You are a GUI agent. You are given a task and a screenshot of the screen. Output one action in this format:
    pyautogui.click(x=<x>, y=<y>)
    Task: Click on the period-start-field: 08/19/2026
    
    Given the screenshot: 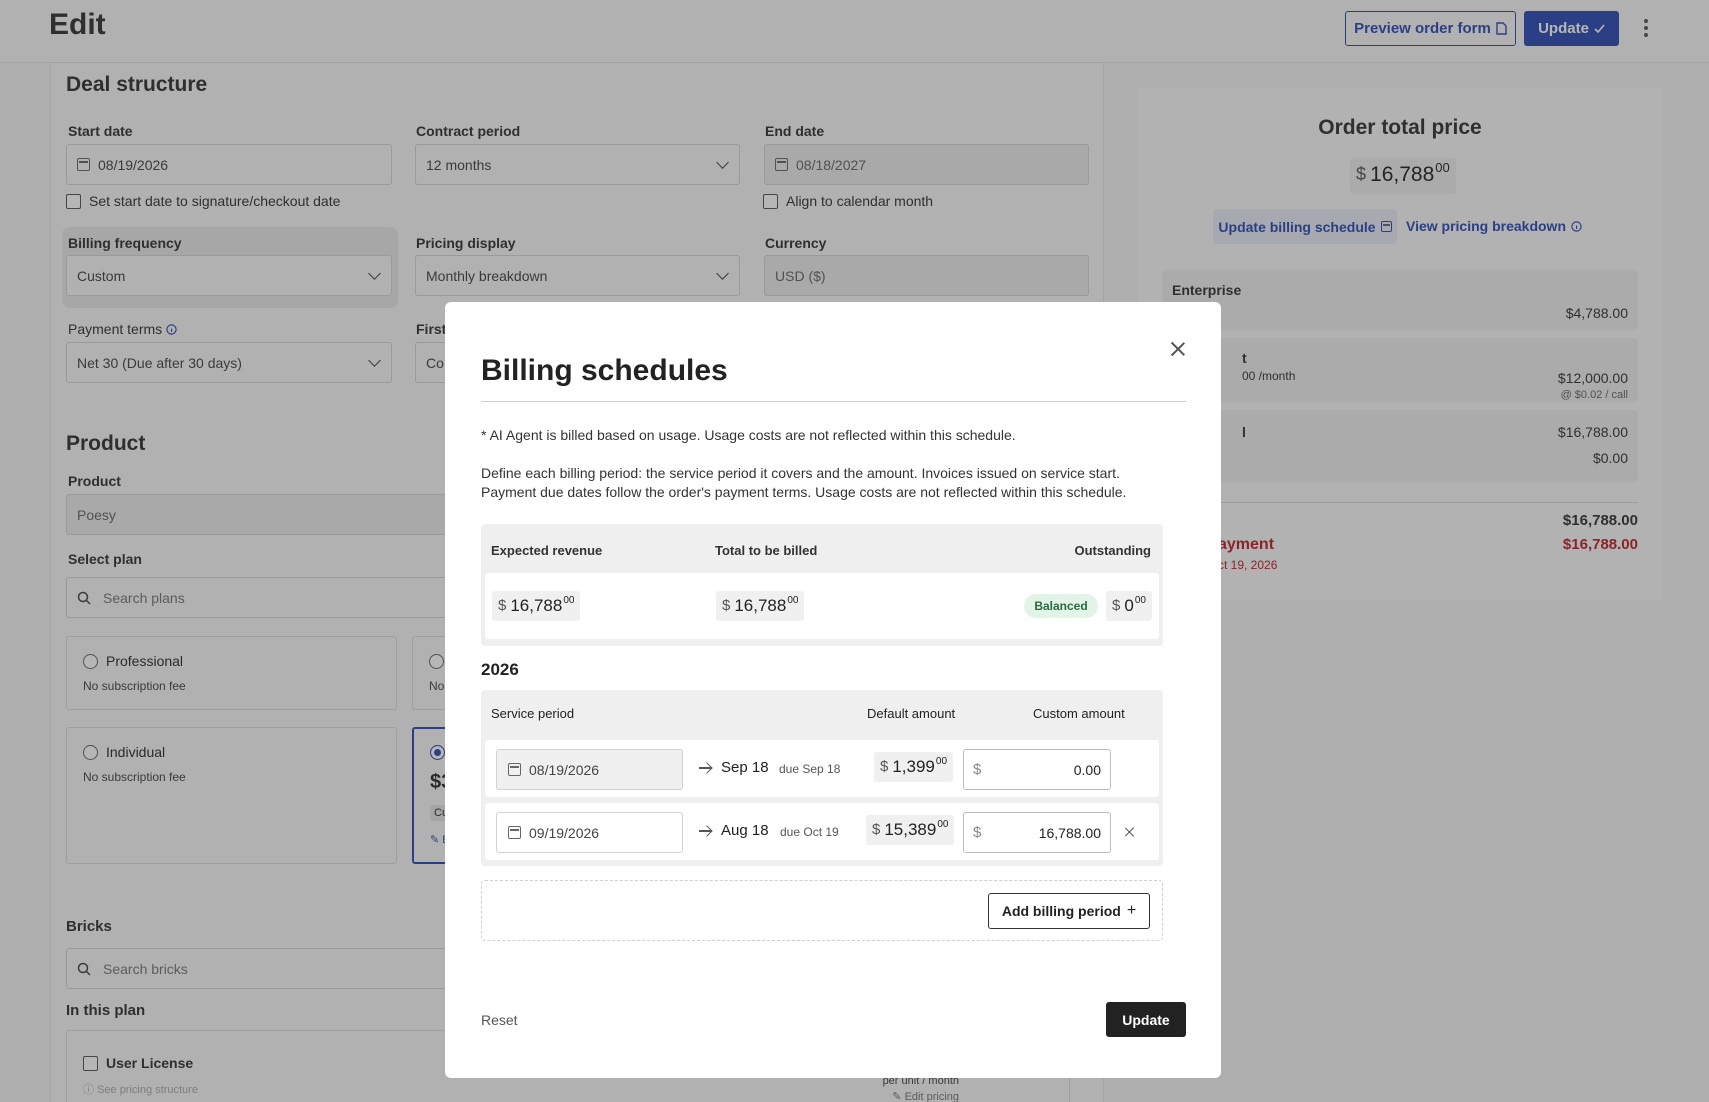 What is the action you would take?
    pyautogui.click(x=589, y=769)
    